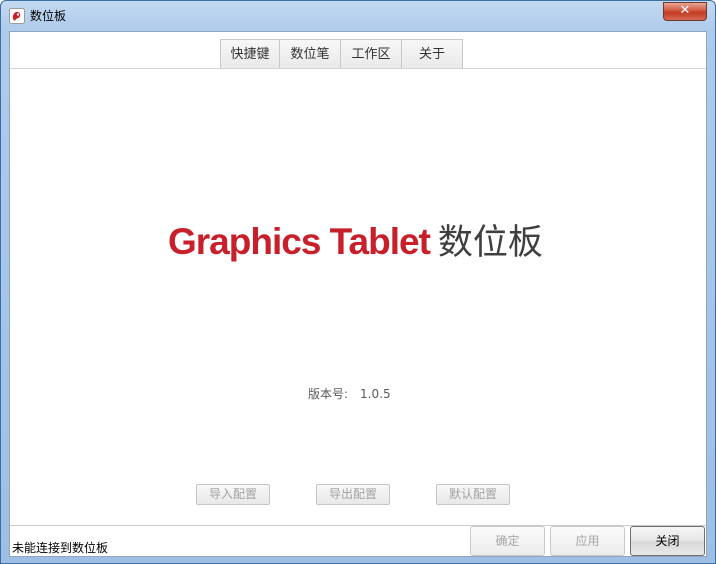 The height and width of the screenshot is (564, 716). Describe the element at coordinates (17, 16) in the screenshot. I see `app-icon` at that location.